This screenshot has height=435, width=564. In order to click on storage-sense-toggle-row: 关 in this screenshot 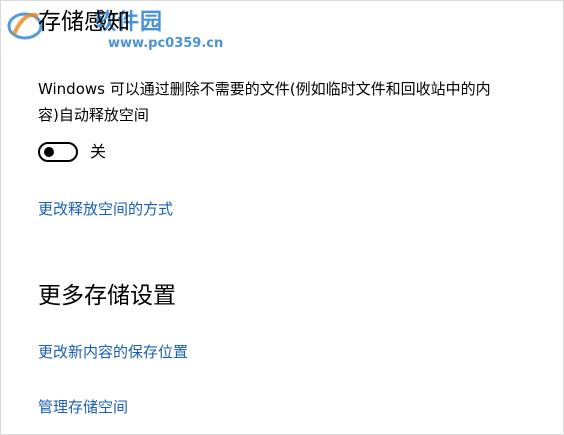, I will do `click(72, 152)`.